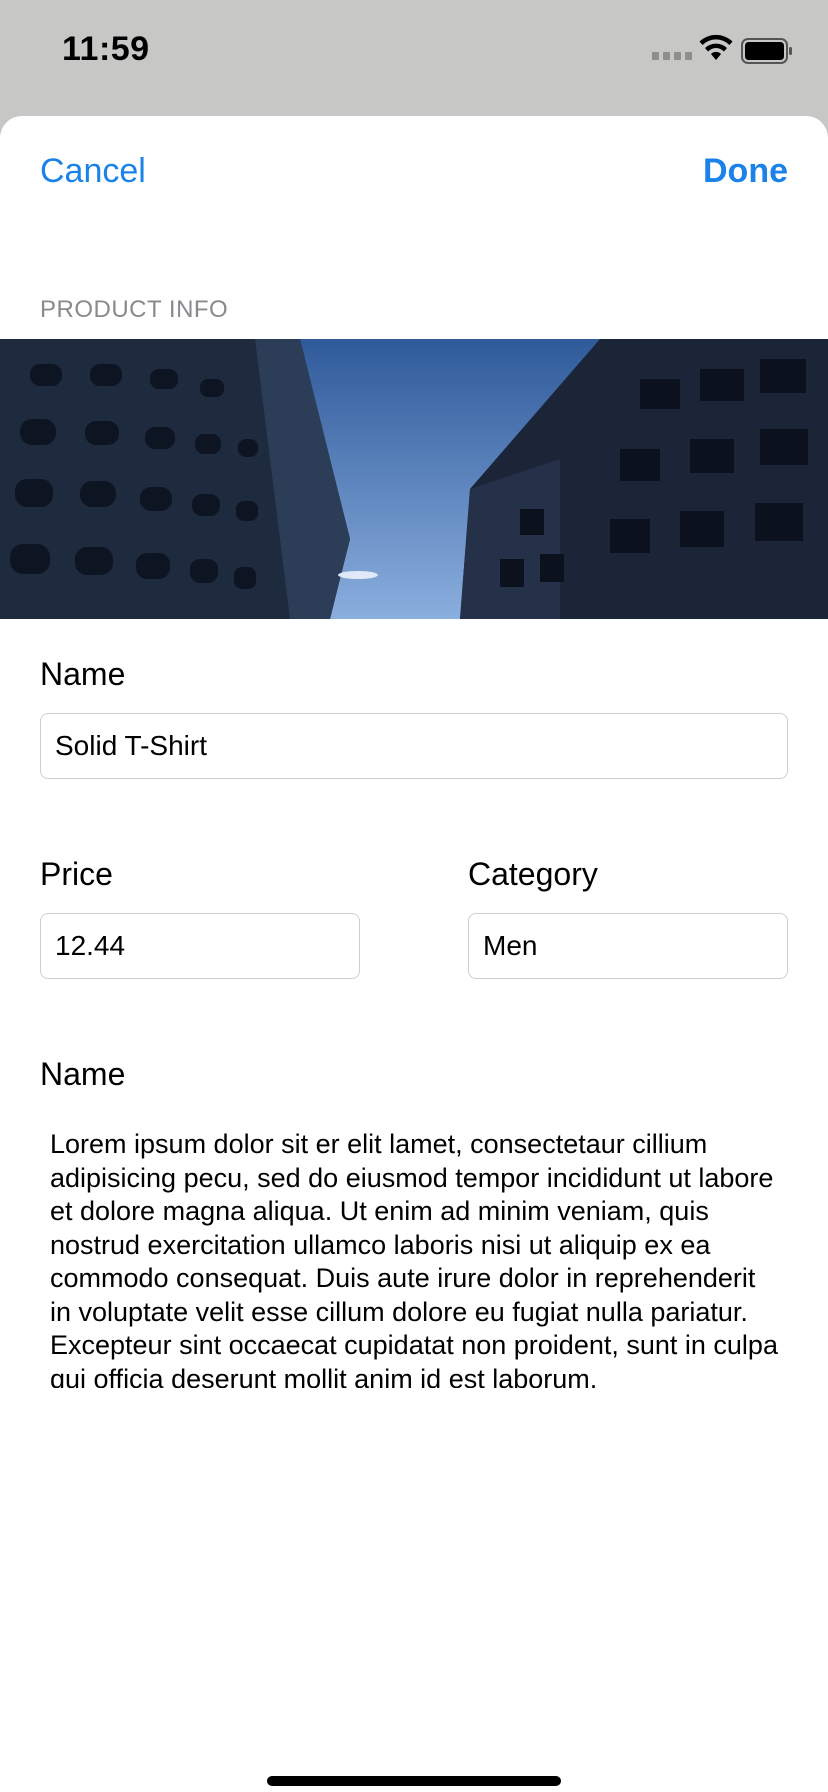  What do you see at coordinates (414, 746) in the screenshot?
I see `name-field: Solid T-Shirt` at bounding box center [414, 746].